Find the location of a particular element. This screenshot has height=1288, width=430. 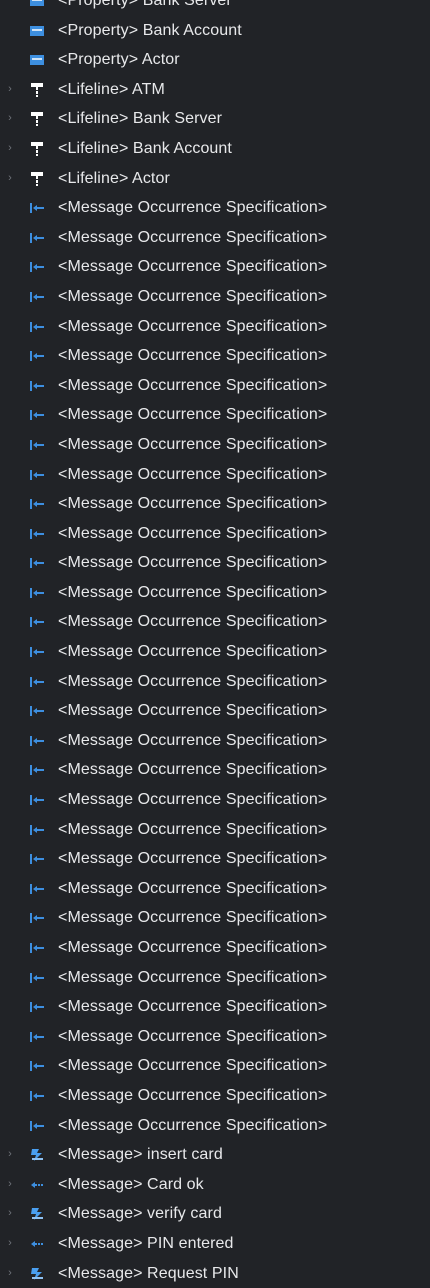

tree-item-message-sync: › <Message> Request PIN is located at coordinates (215, 1273).